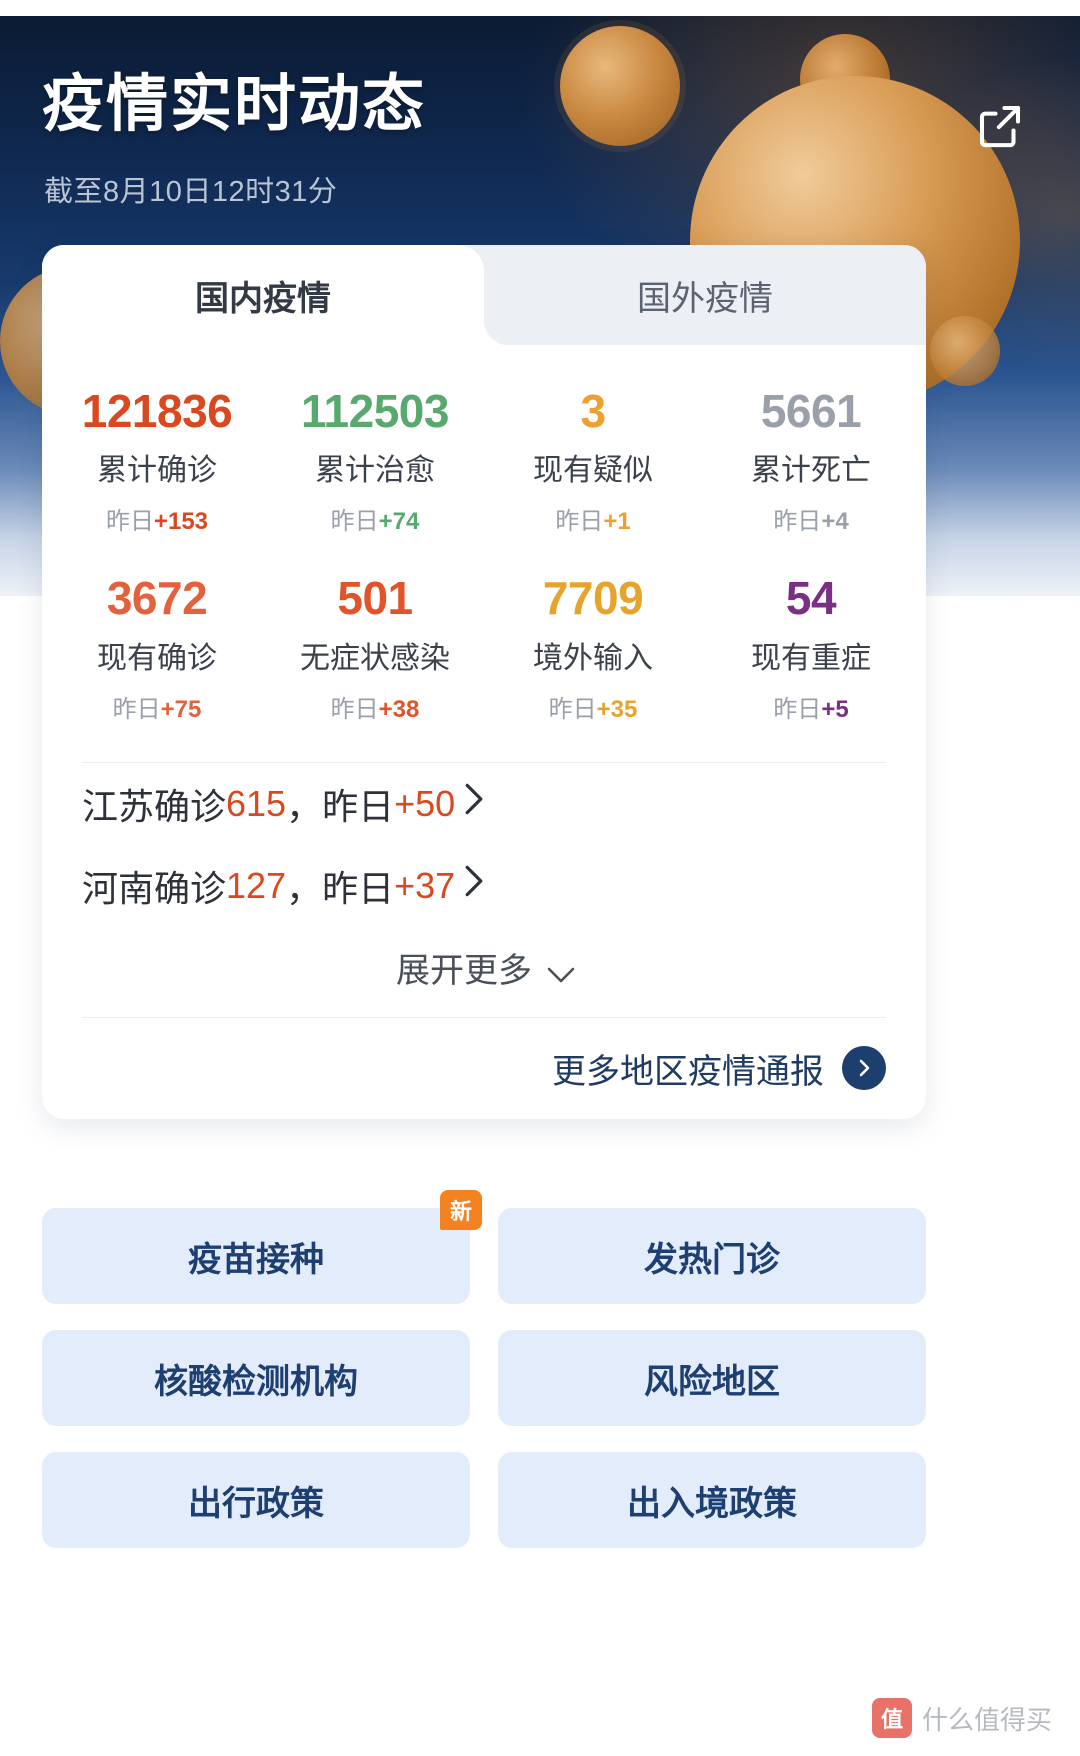  What do you see at coordinates (593, 598) in the screenshot?
I see `stat-value: 7709` at bounding box center [593, 598].